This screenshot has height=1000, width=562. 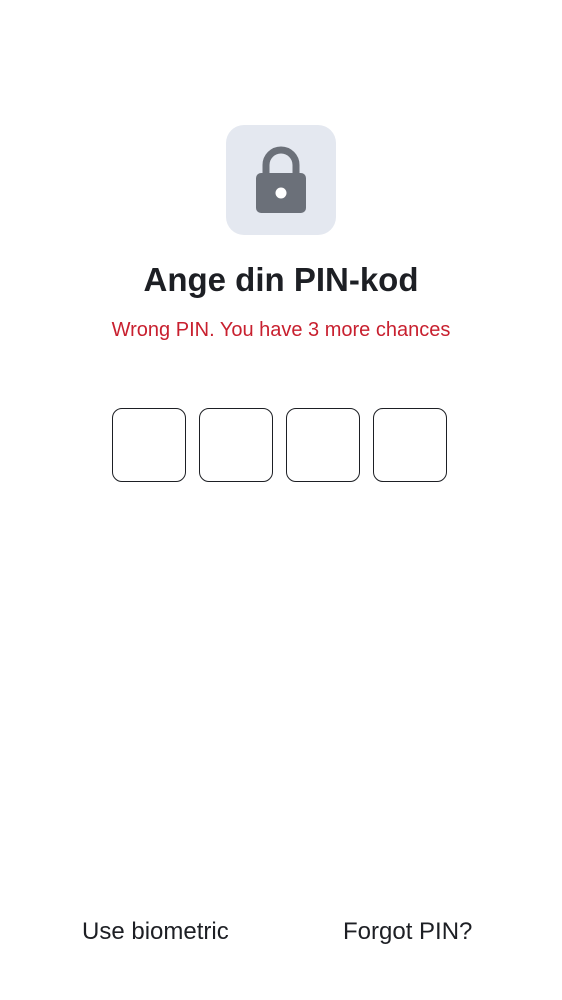 I want to click on forgot-pin-button: Forgot PIN?, so click(x=407, y=932).